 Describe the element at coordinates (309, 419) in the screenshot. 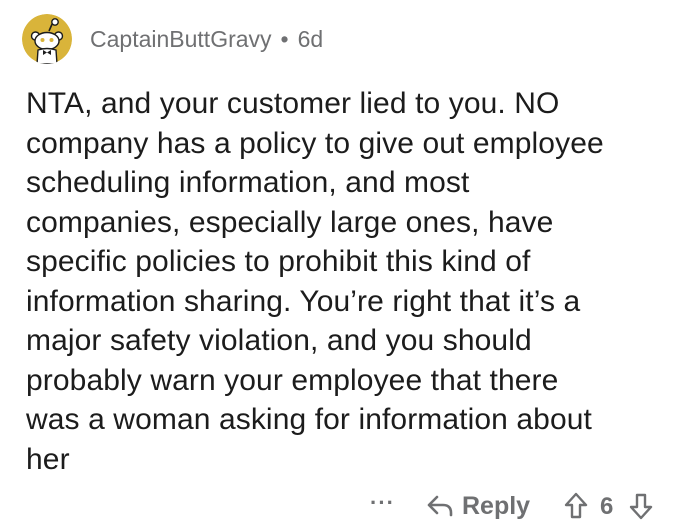

I see `comment-body-line: was a woman asking for information about` at that location.